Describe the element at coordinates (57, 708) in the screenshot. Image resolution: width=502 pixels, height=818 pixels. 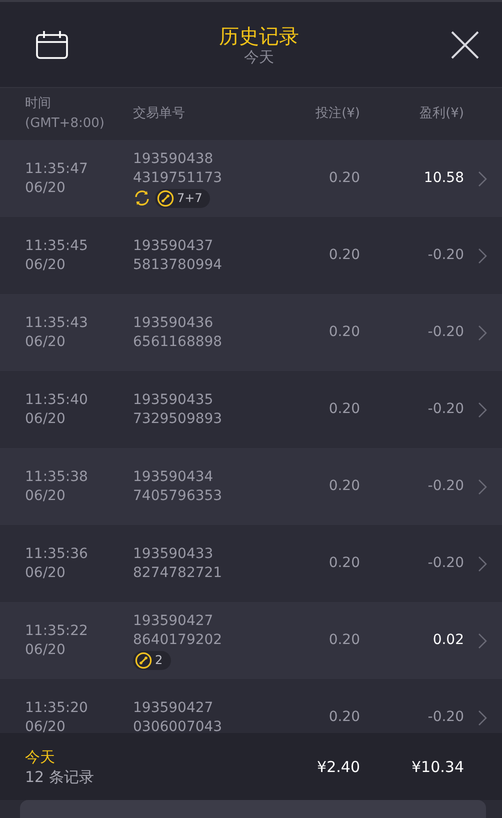
I see `time-text: 11:35:20` at that location.